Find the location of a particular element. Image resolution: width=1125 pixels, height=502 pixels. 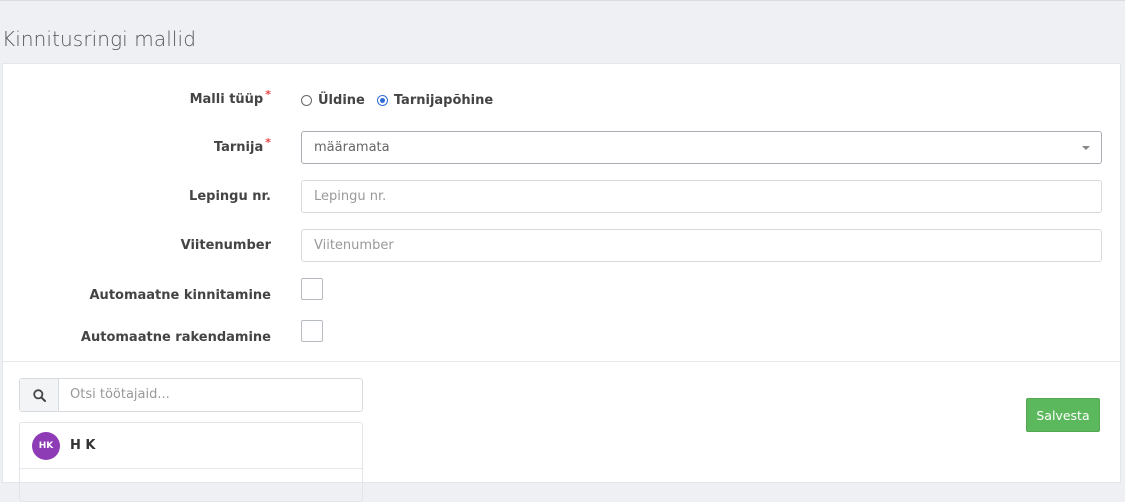

contract-no-label: Lepingu nr. is located at coordinates (230, 196).